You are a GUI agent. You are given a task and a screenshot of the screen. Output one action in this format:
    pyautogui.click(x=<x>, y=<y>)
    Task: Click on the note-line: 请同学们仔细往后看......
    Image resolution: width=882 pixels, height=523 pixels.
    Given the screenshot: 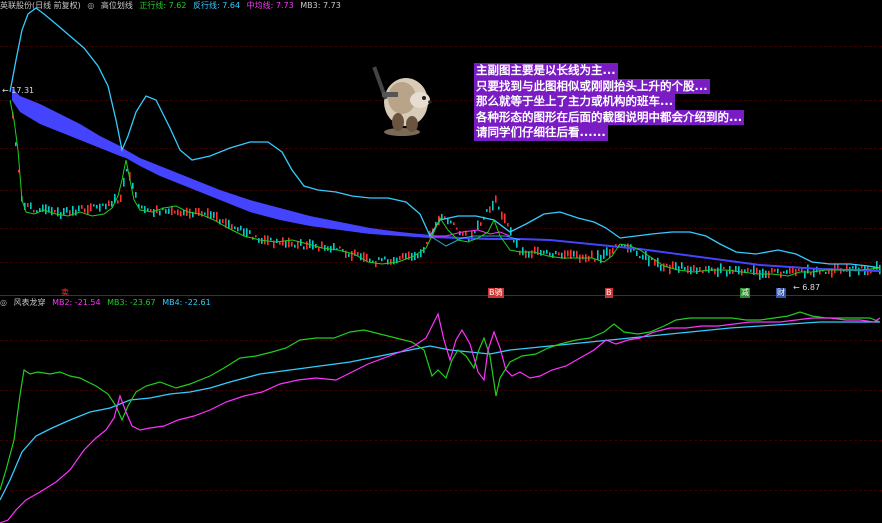 What is the action you would take?
    pyautogui.click(x=541, y=133)
    